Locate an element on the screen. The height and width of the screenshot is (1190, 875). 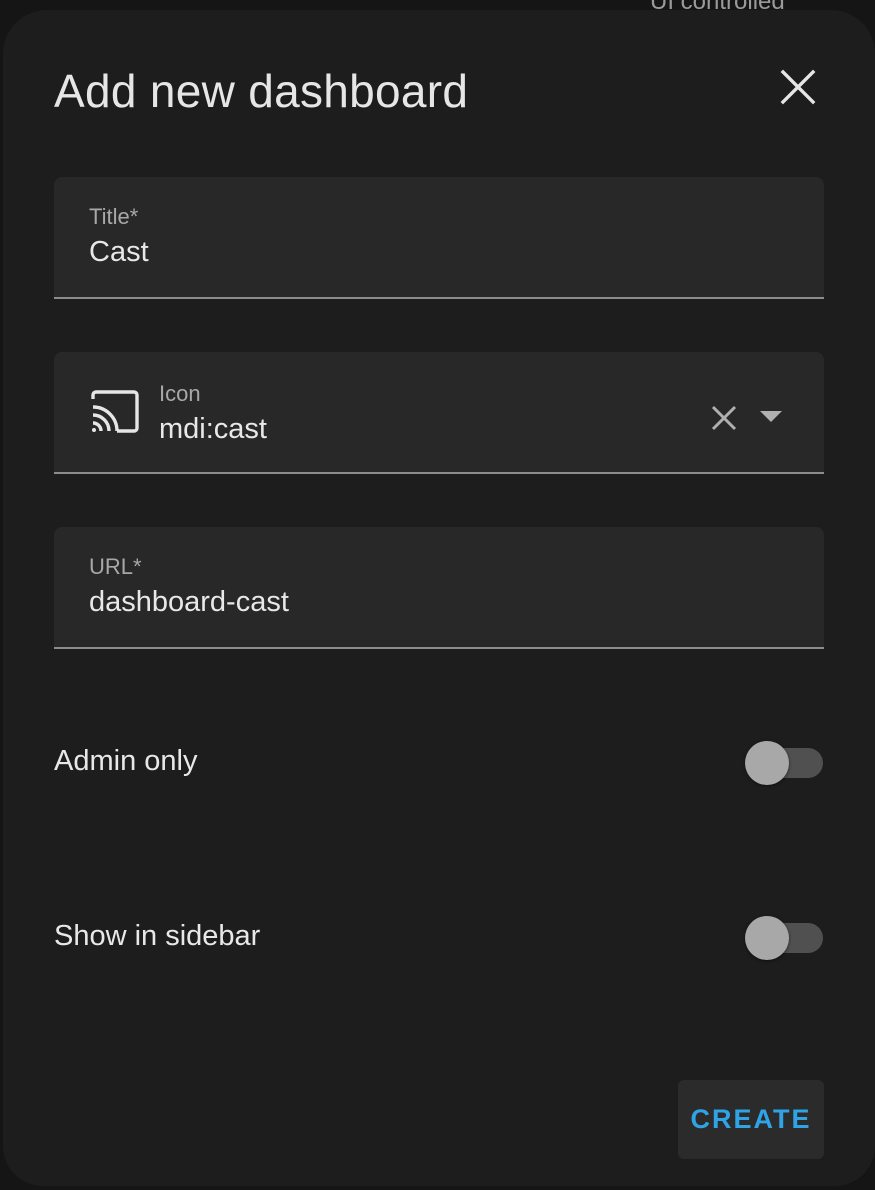
title-field: Title* Cast is located at coordinates (439, 238).